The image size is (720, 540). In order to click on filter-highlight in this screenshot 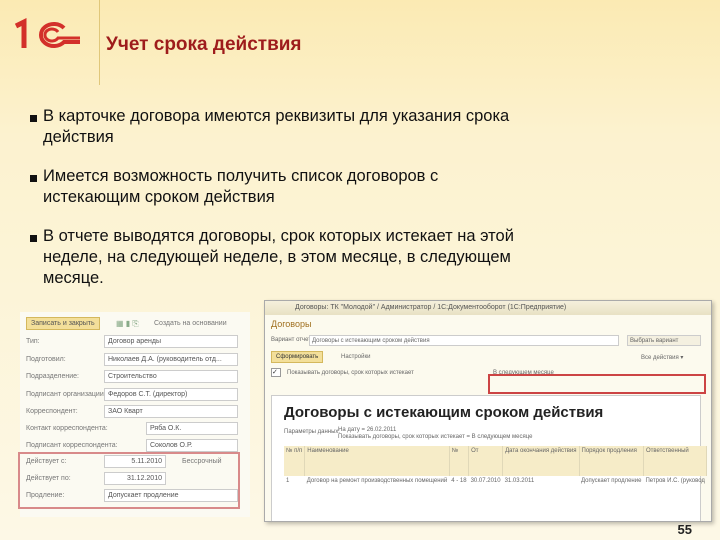, I will do `click(597, 384)`.